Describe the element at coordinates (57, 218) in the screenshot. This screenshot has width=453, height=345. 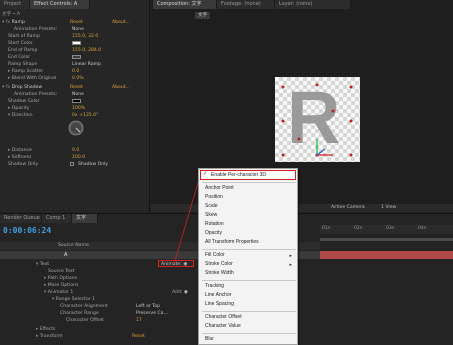
I see `tab-comp-1: Comp 1` at that location.